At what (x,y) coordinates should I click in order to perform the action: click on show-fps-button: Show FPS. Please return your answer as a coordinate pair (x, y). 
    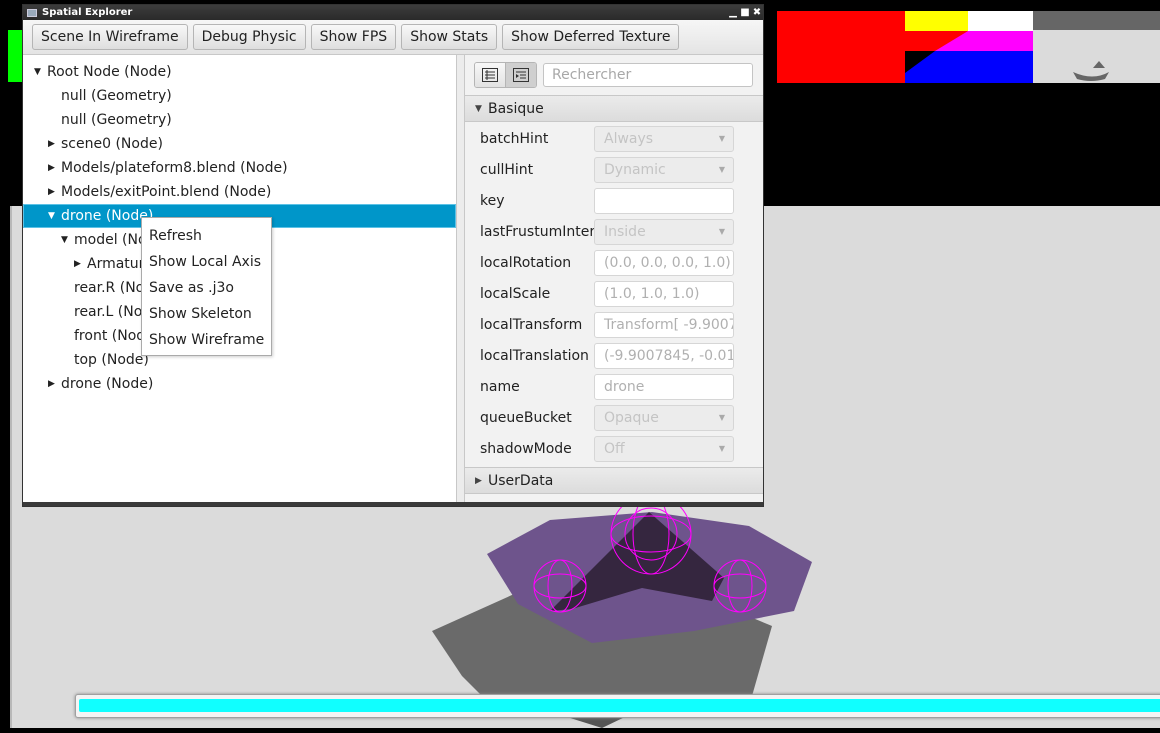
    Looking at the image, I should click on (353, 37).